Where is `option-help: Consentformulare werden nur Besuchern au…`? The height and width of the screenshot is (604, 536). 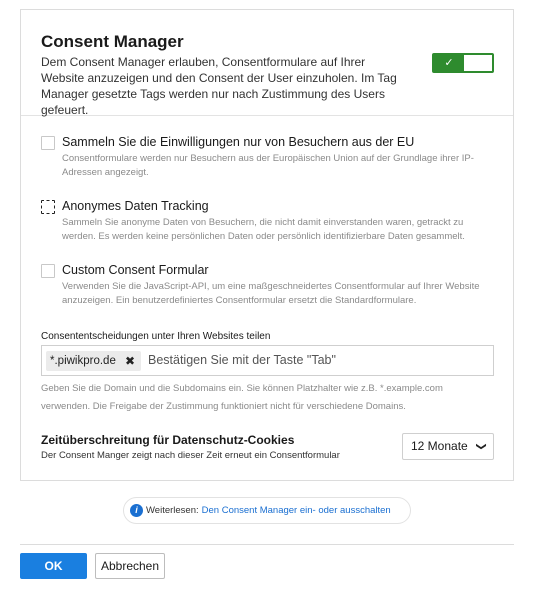 option-help: Consentformulare werden nur Besuchern au… is located at coordinates (268, 165).